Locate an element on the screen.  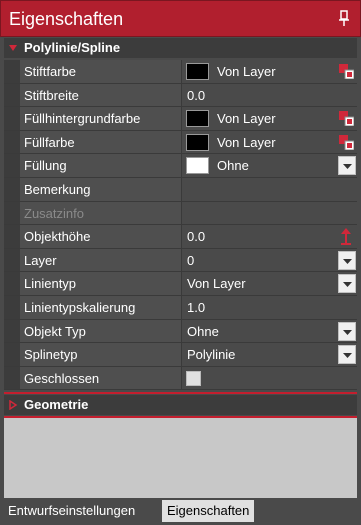
property-name: Linientypskalierung is located at coordinates (101, 307).